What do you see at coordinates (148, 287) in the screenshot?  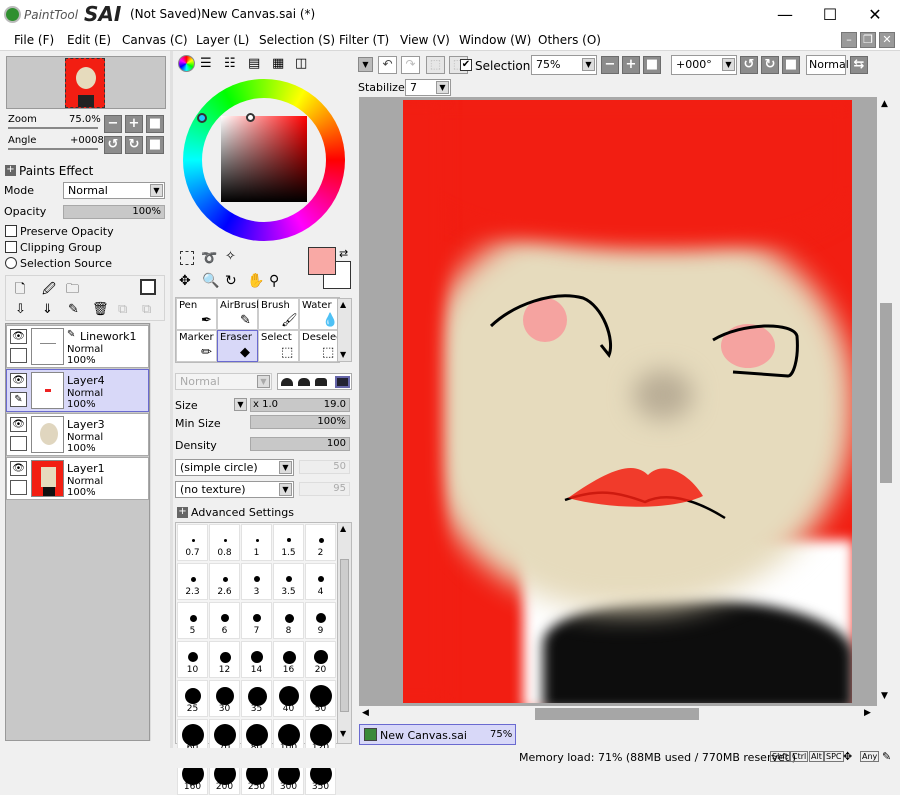 I see `layer-mask-icon` at bounding box center [148, 287].